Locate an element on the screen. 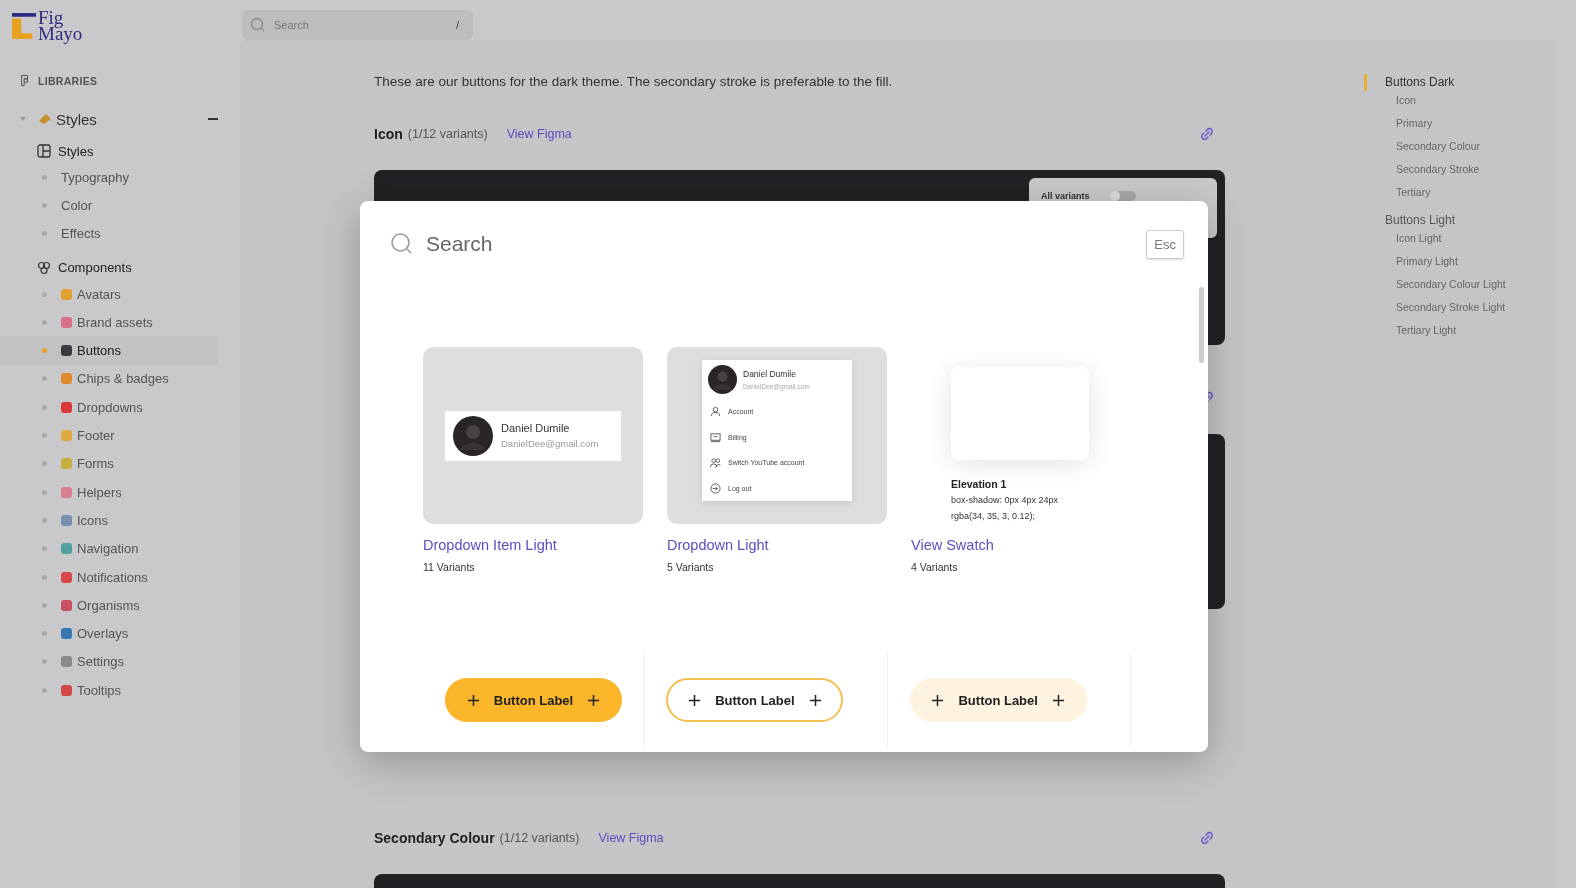 Image resolution: width=1576 pixels, height=888 pixels. sidebar-item: Icons is located at coordinates (109, 520).